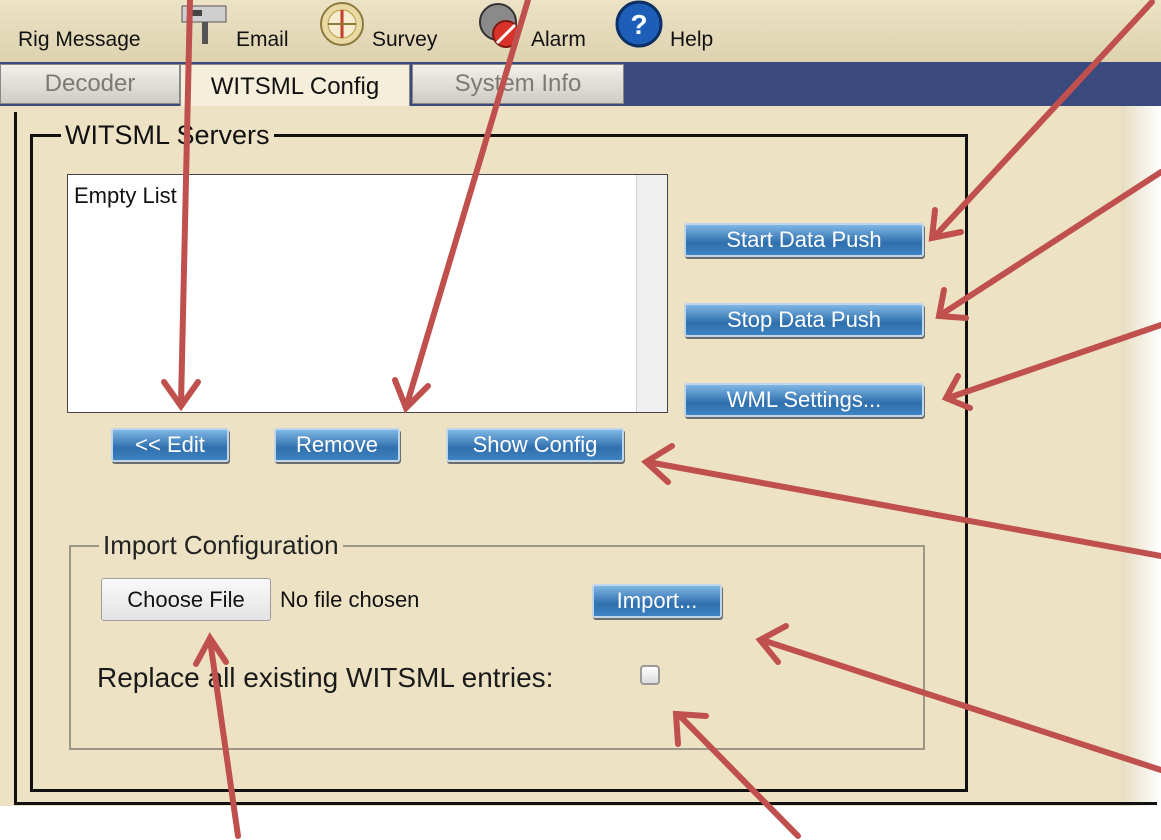 This screenshot has height=840, width=1161. I want to click on toolbar-email: Email, so click(262, 40).